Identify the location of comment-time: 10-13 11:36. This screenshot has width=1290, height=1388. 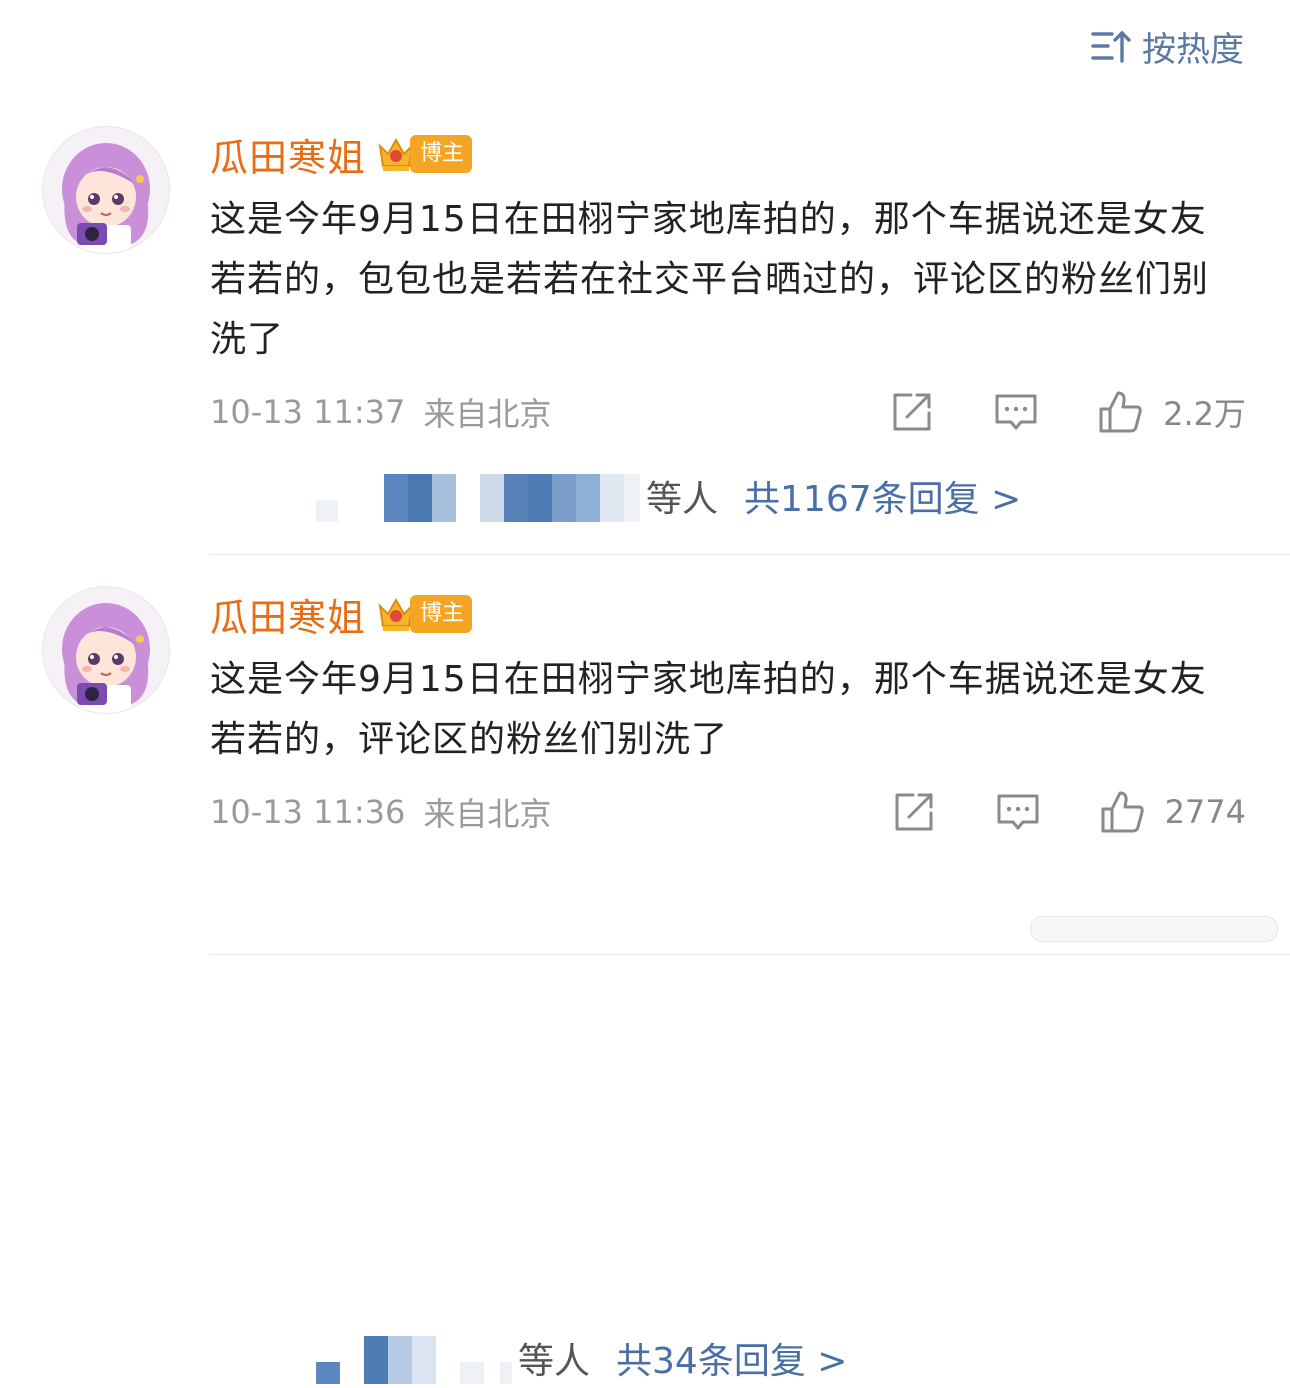
(308, 812).